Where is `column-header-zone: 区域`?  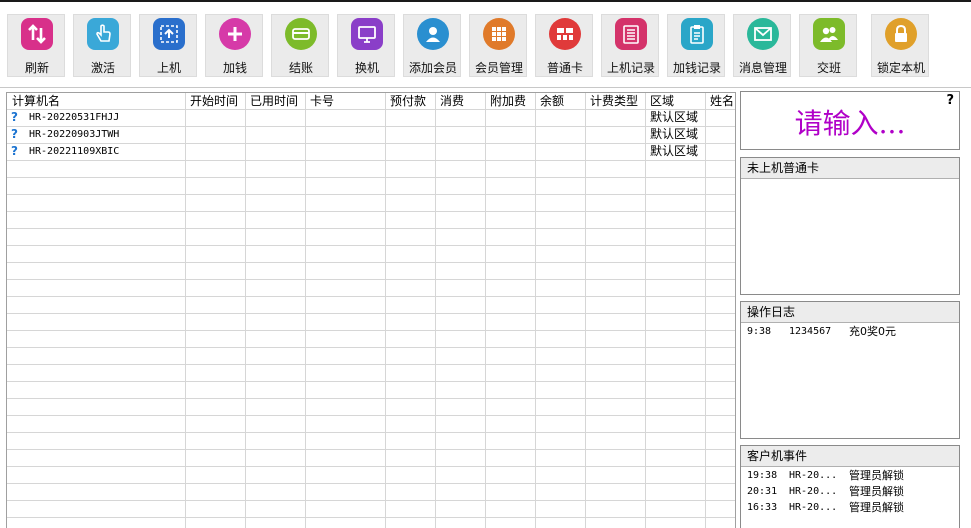 column-header-zone: 区域 is located at coordinates (675, 101).